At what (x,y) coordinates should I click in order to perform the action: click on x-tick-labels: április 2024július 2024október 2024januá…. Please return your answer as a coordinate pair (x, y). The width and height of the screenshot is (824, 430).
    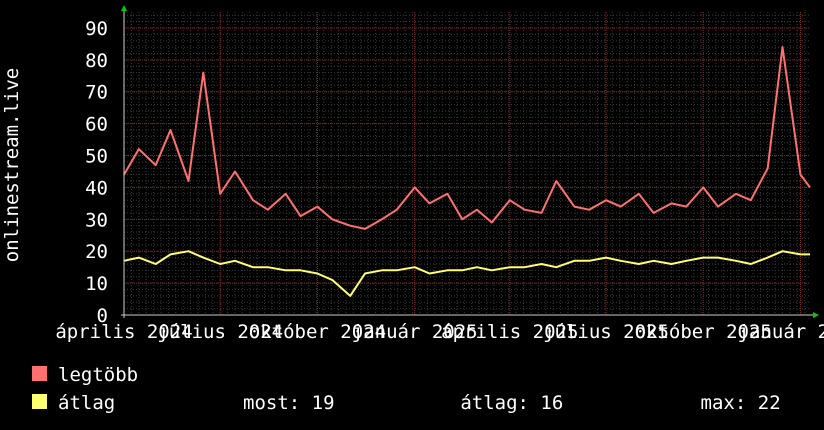
    Looking at the image, I should click on (439, 332).